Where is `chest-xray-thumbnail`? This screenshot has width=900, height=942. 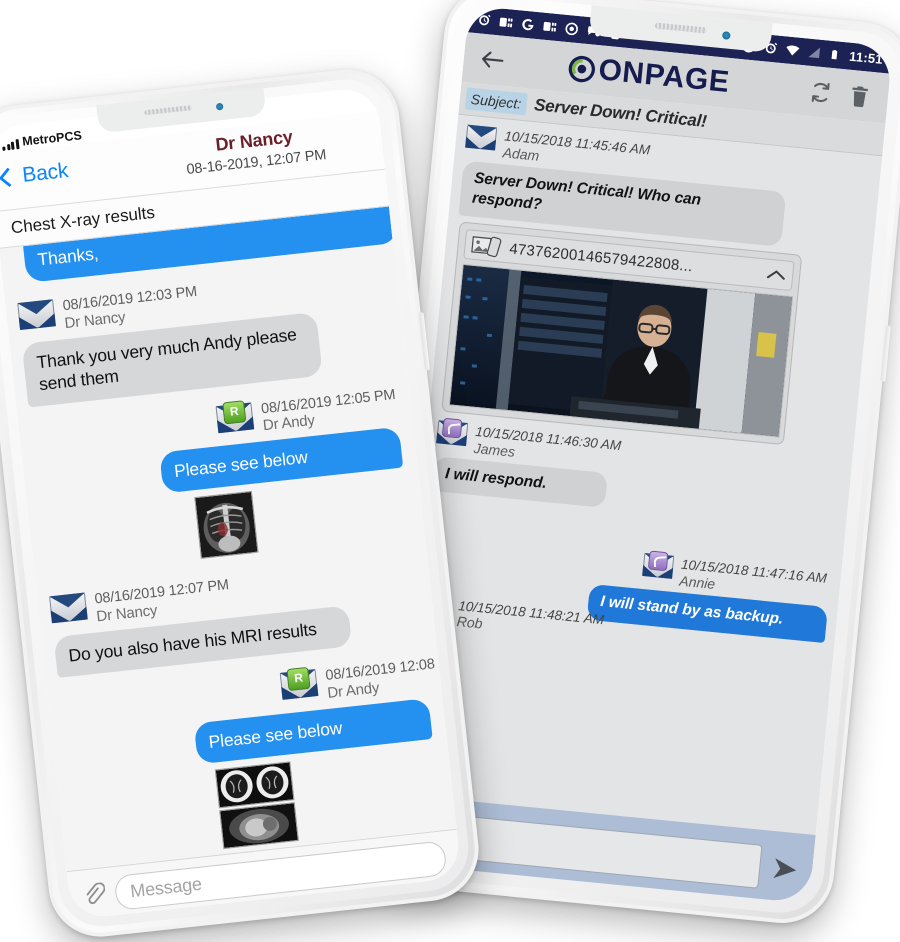
chest-xray-thumbnail is located at coordinates (226, 525).